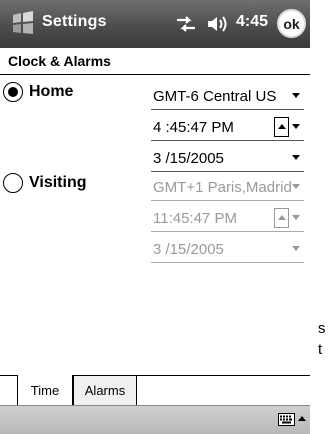  Describe the element at coordinates (13, 183) in the screenshot. I see `visiting-radio-button` at that location.